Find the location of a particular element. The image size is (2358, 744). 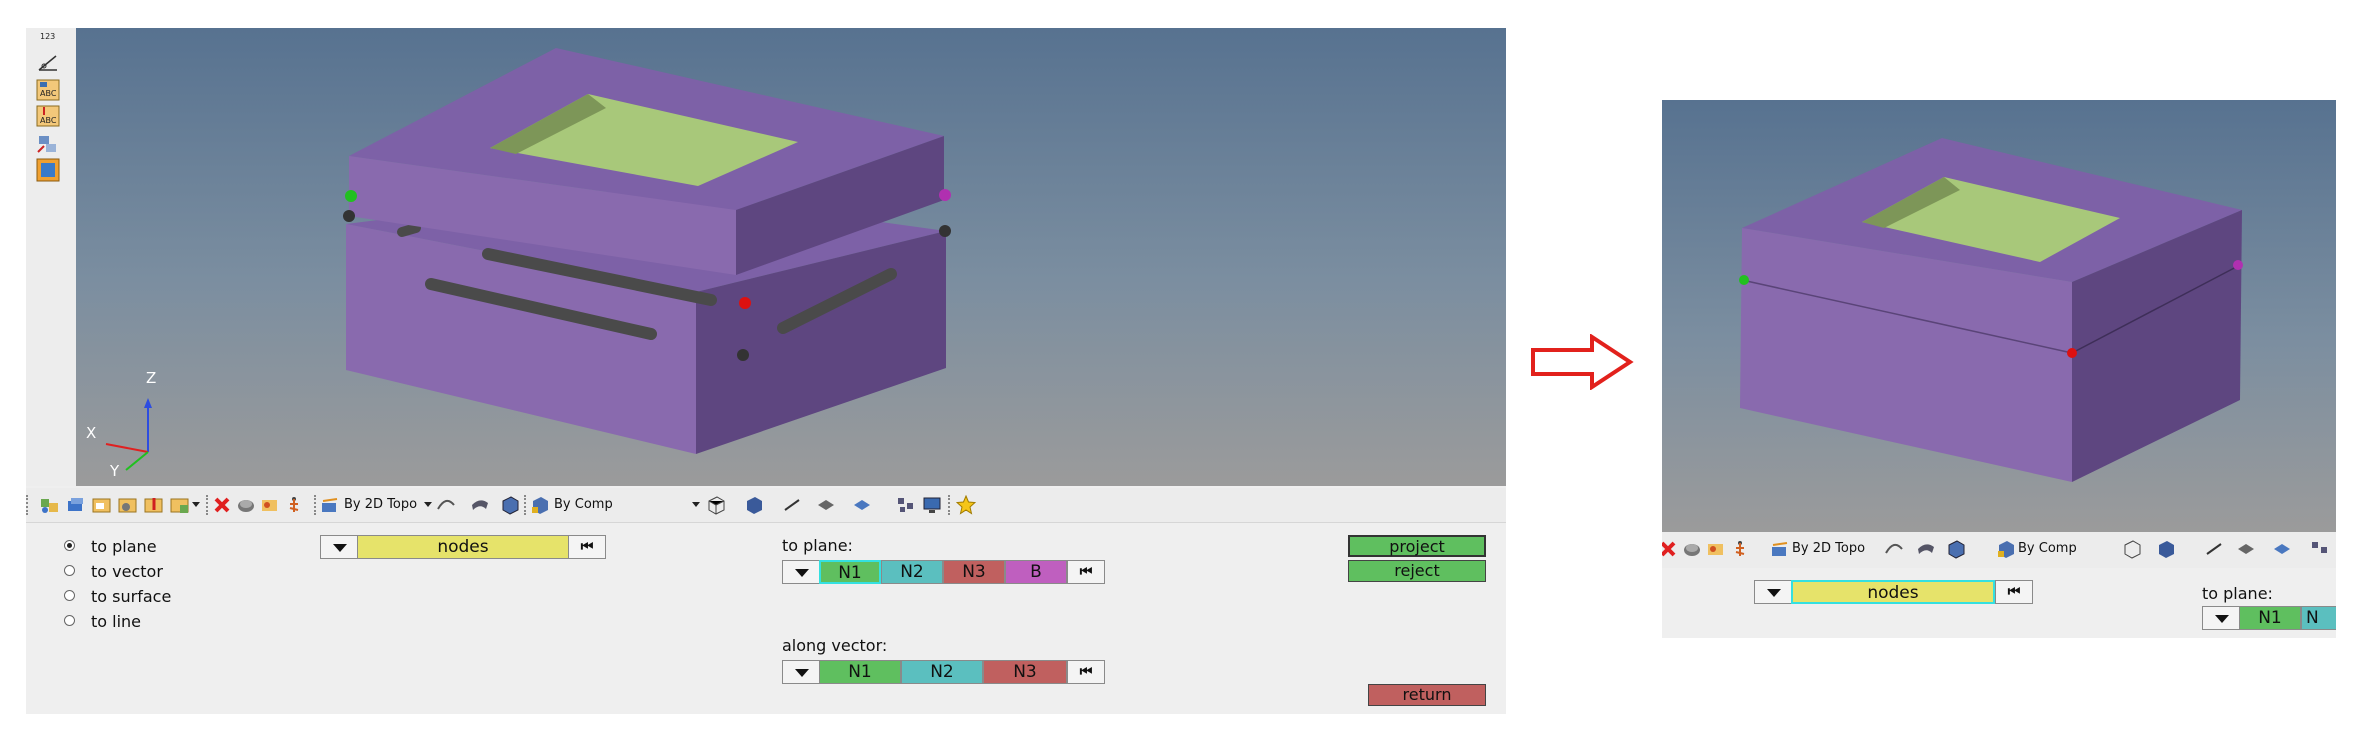

along-vector-label: along vector: is located at coordinates (835, 645).